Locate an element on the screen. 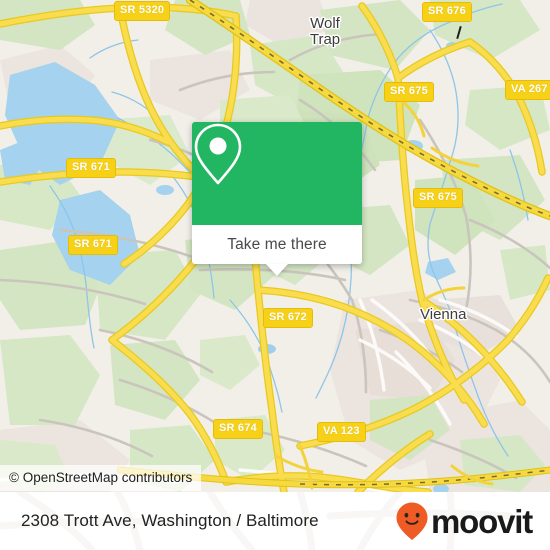 This screenshot has height=550, width=550. road-shield-sr-671-b: SR 671 is located at coordinates (93, 245).